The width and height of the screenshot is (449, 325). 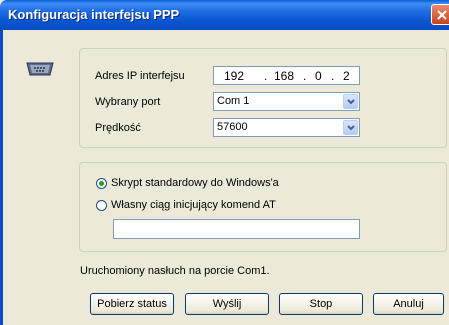 What do you see at coordinates (286, 127) in the screenshot?
I see `speed-select: 57600` at bounding box center [286, 127].